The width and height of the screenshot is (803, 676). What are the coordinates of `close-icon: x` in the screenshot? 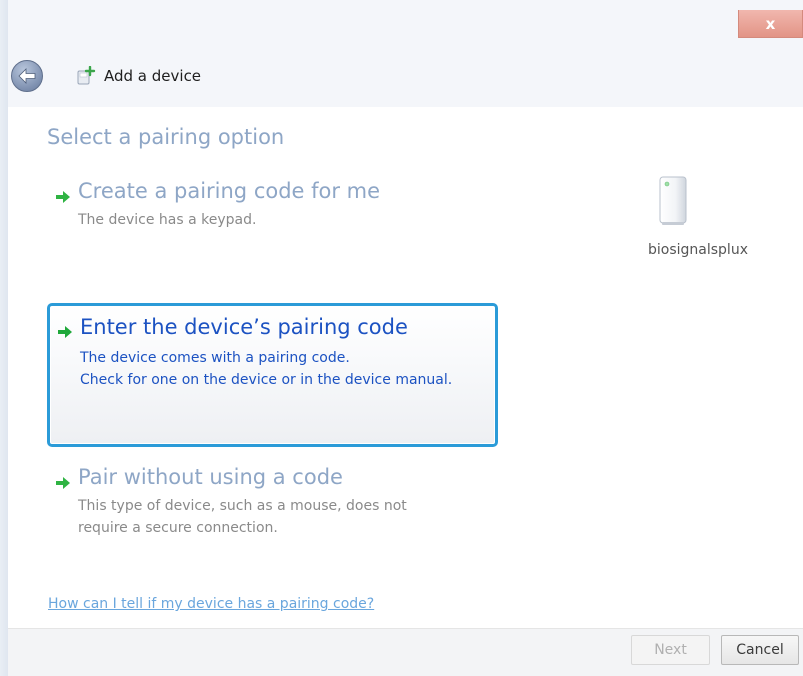 It's located at (770, 23).